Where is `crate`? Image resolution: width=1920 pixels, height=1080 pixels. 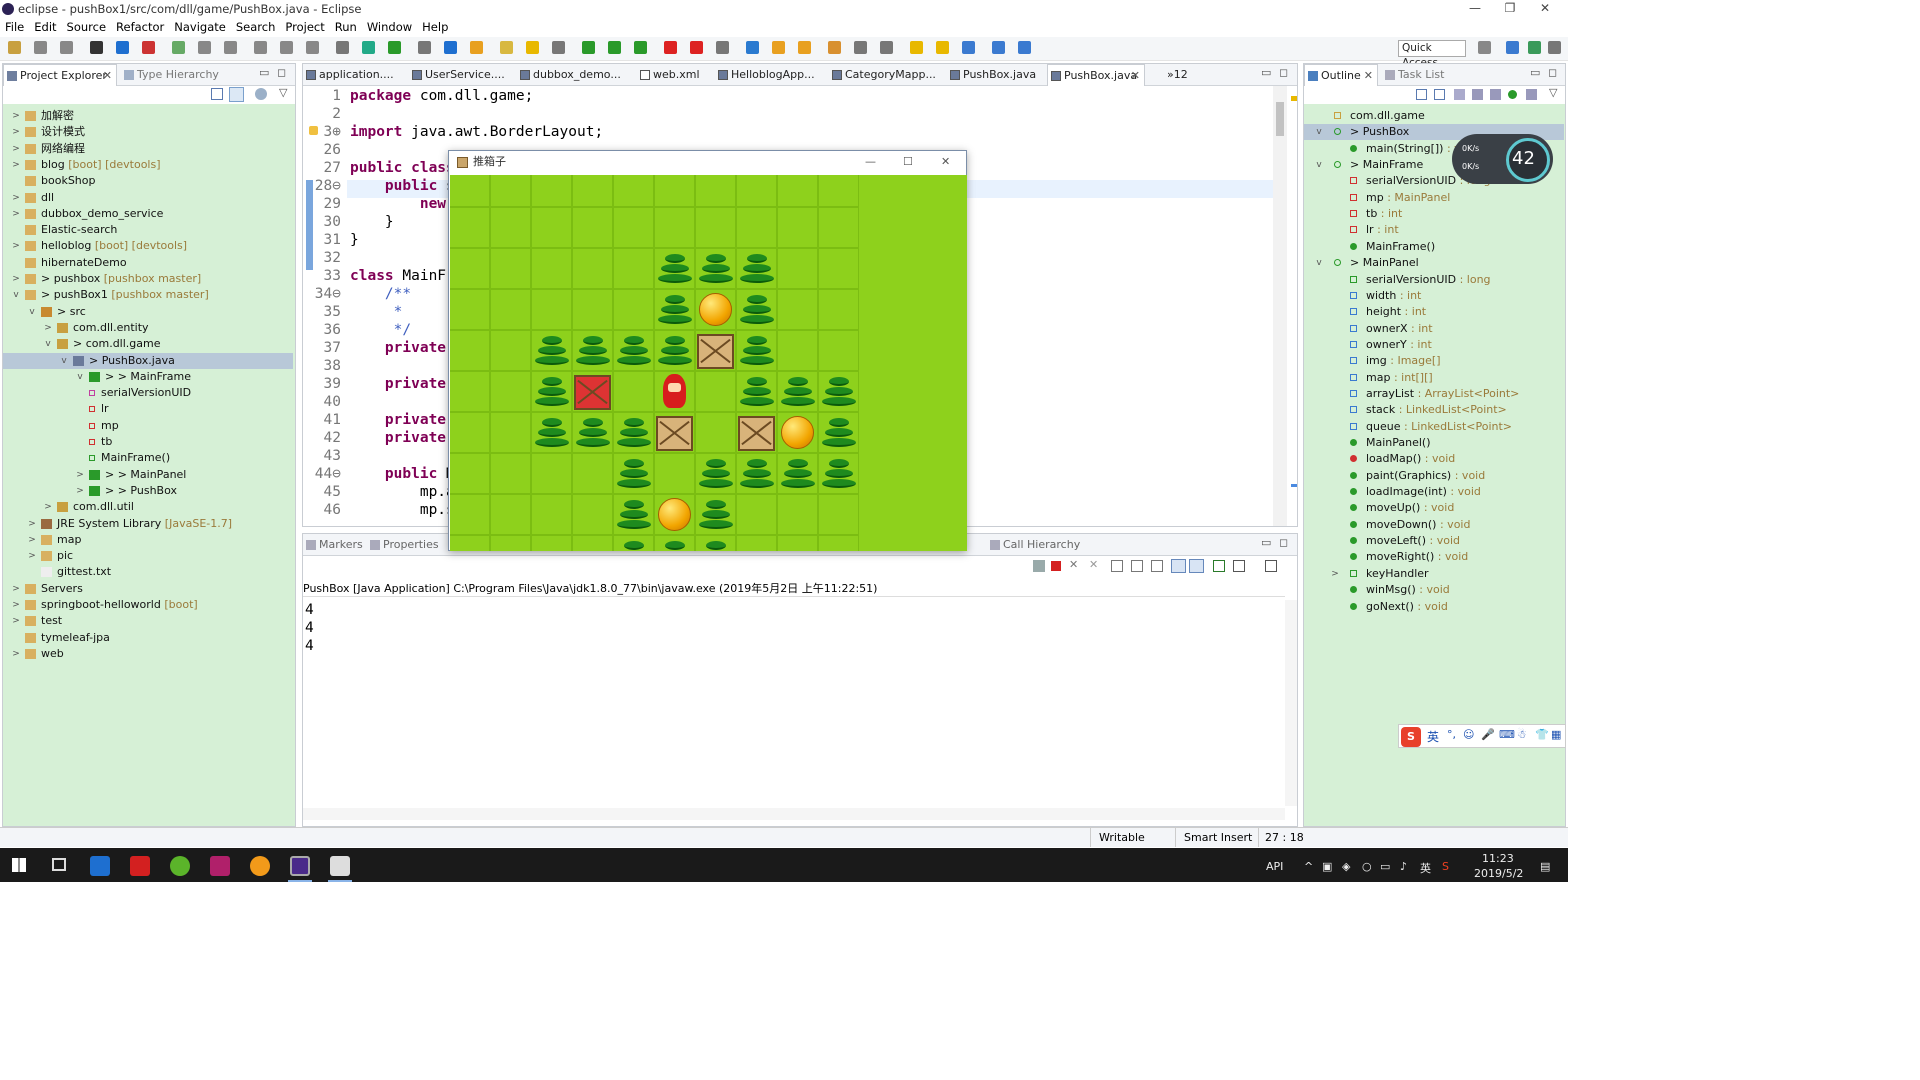 crate is located at coordinates (715, 350).